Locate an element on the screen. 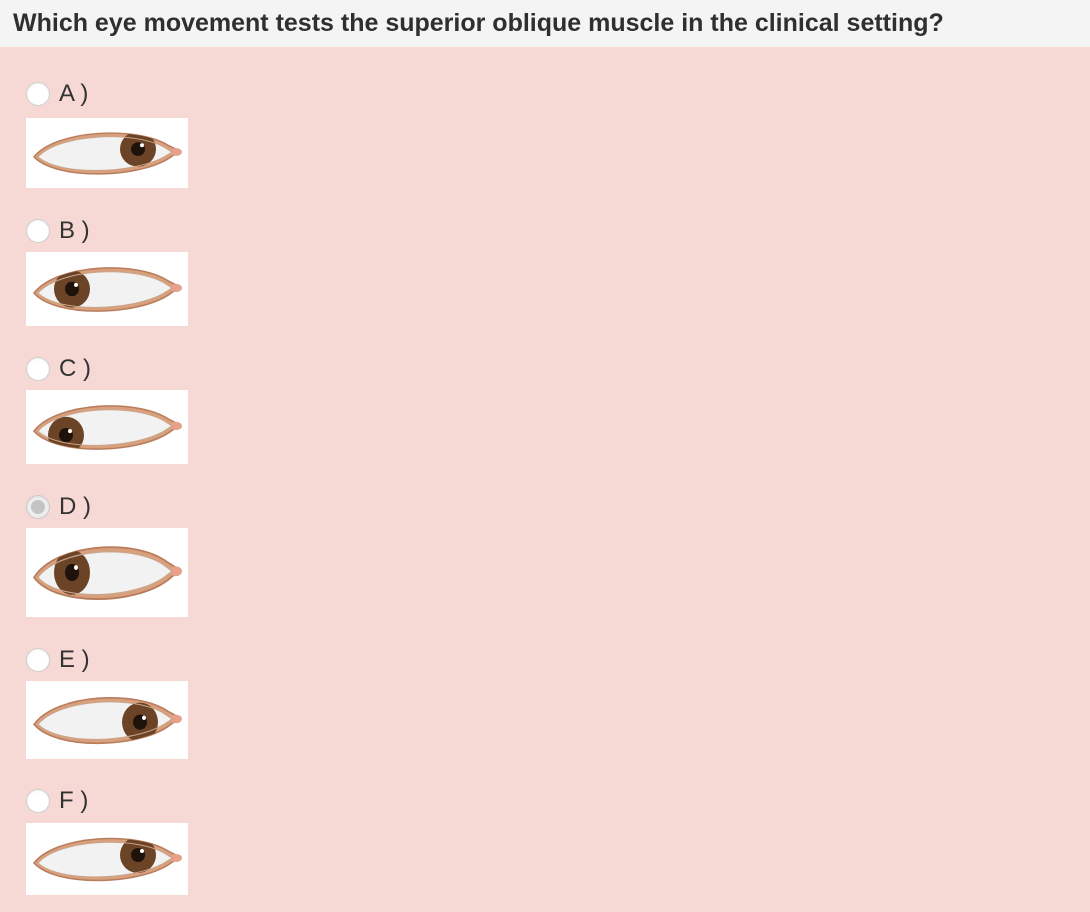 The image size is (1090, 912). option-b-radio is located at coordinates (38, 231).